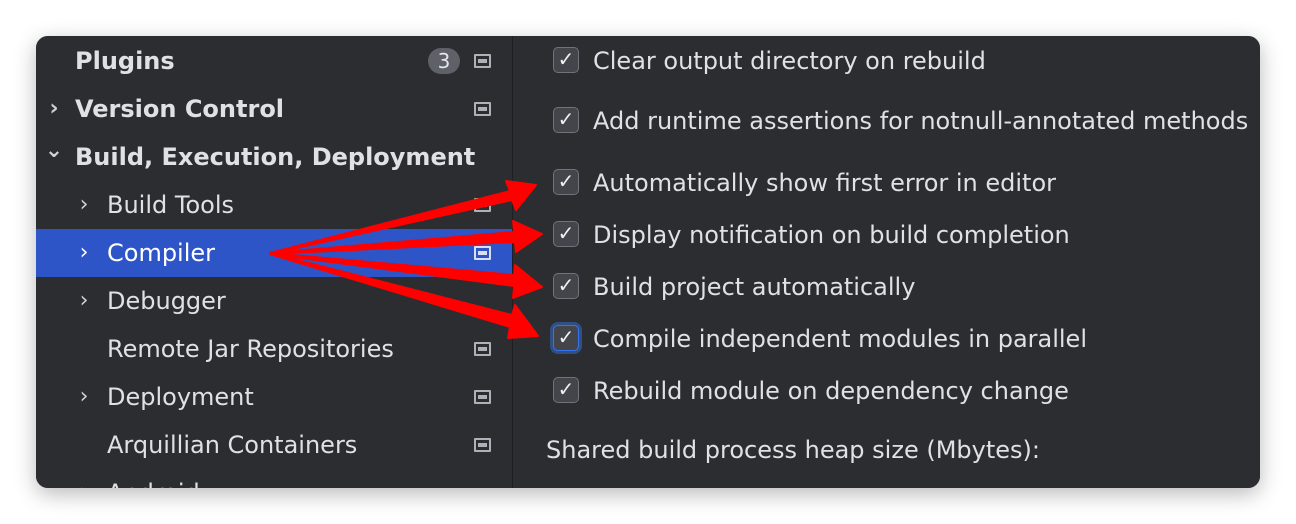 The height and width of the screenshot is (524, 1296). I want to click on tree-item-label: Compiler, so click(161, 253).